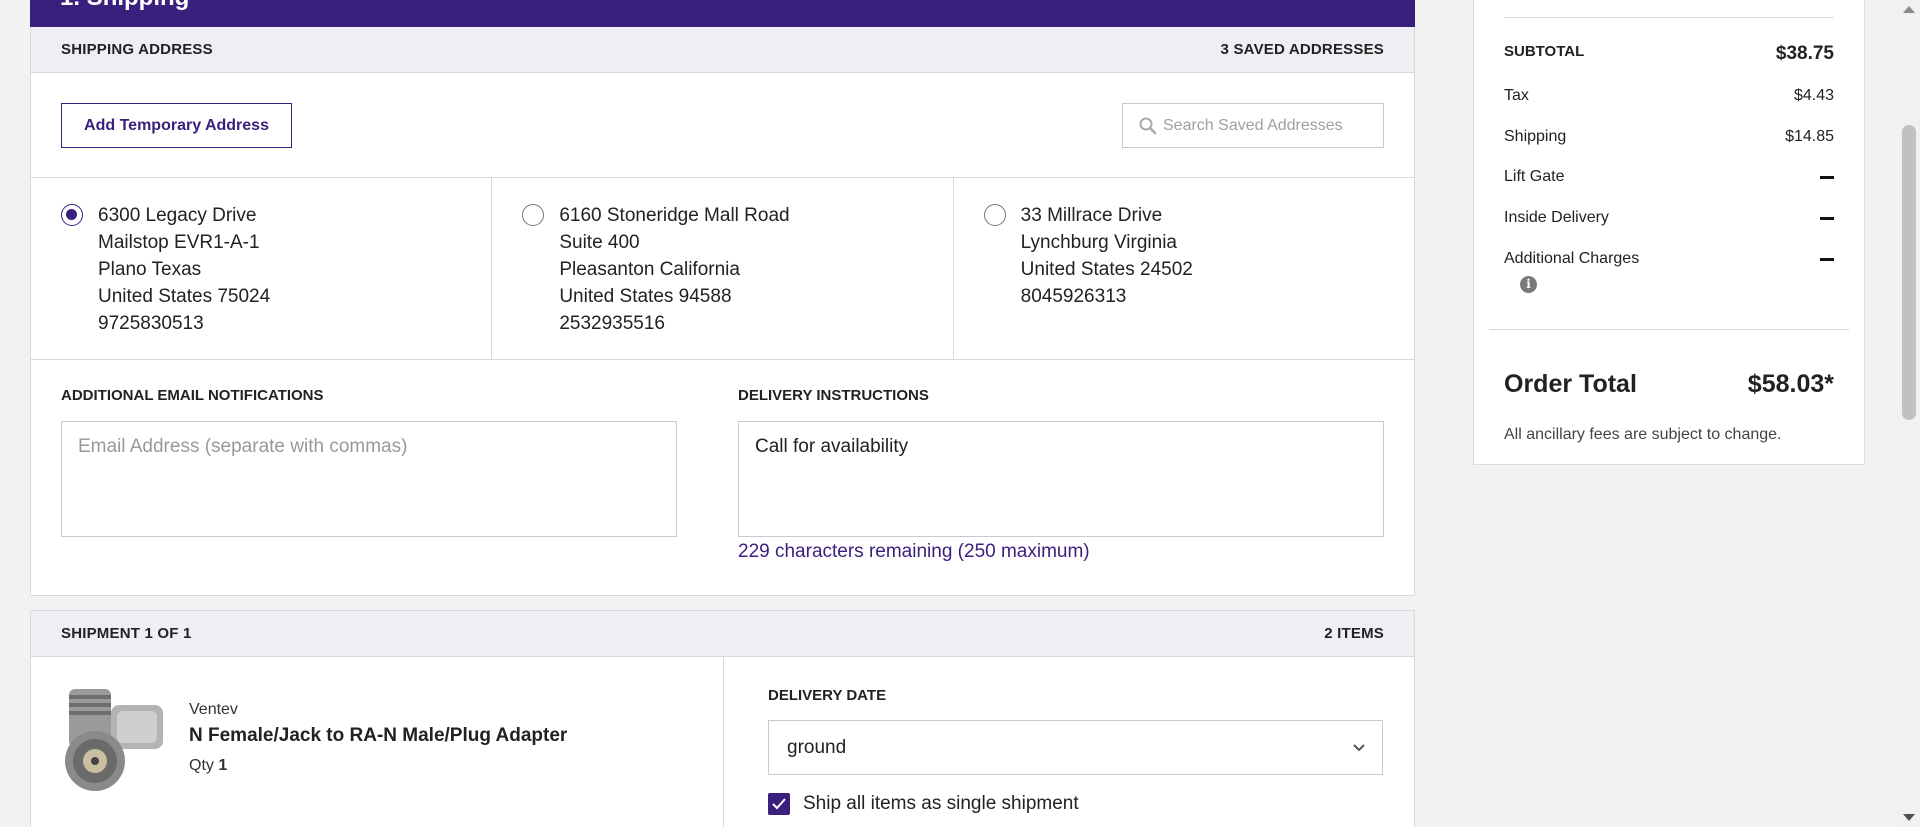  Describe the element at coordinates (150, 269) in the screenshot. I see `address-line: Plano Texas` at that location.